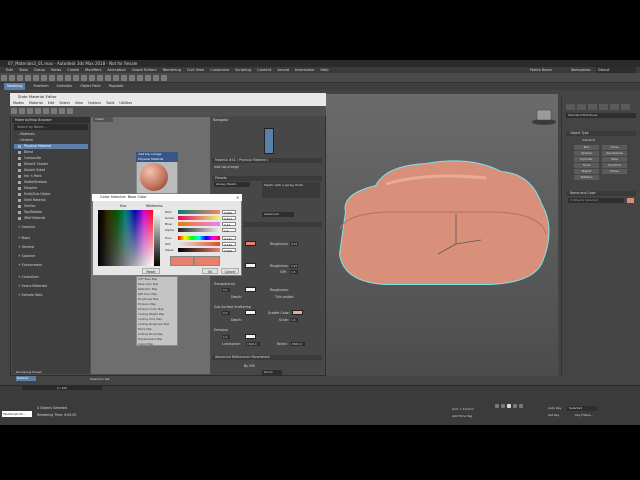 The image size is (640, 480). Describe the element at coordinates (51, 188) in the screenshot. I see `list-item: Morpher` at that location.